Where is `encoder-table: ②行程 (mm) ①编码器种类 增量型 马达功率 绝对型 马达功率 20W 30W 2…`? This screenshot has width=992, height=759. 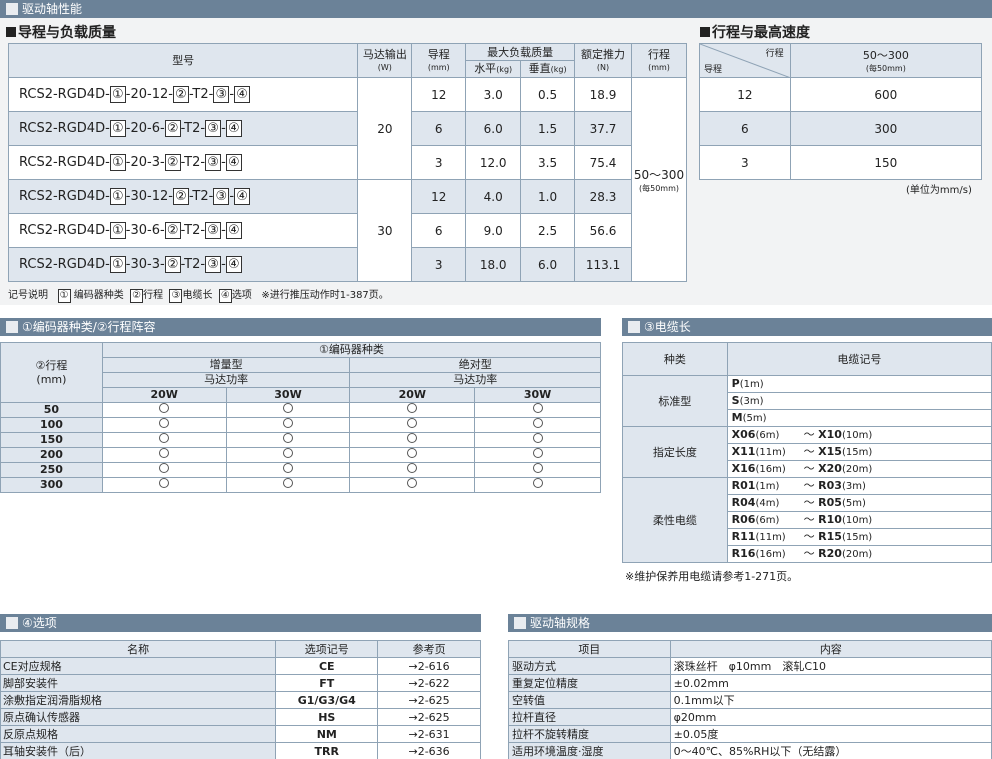 encoder-table: ②行程 (mm) ①编码器种类 增量型 马达功率 绝对型 马达功率 20W 30W 2… is located at coordinates (301, 417).